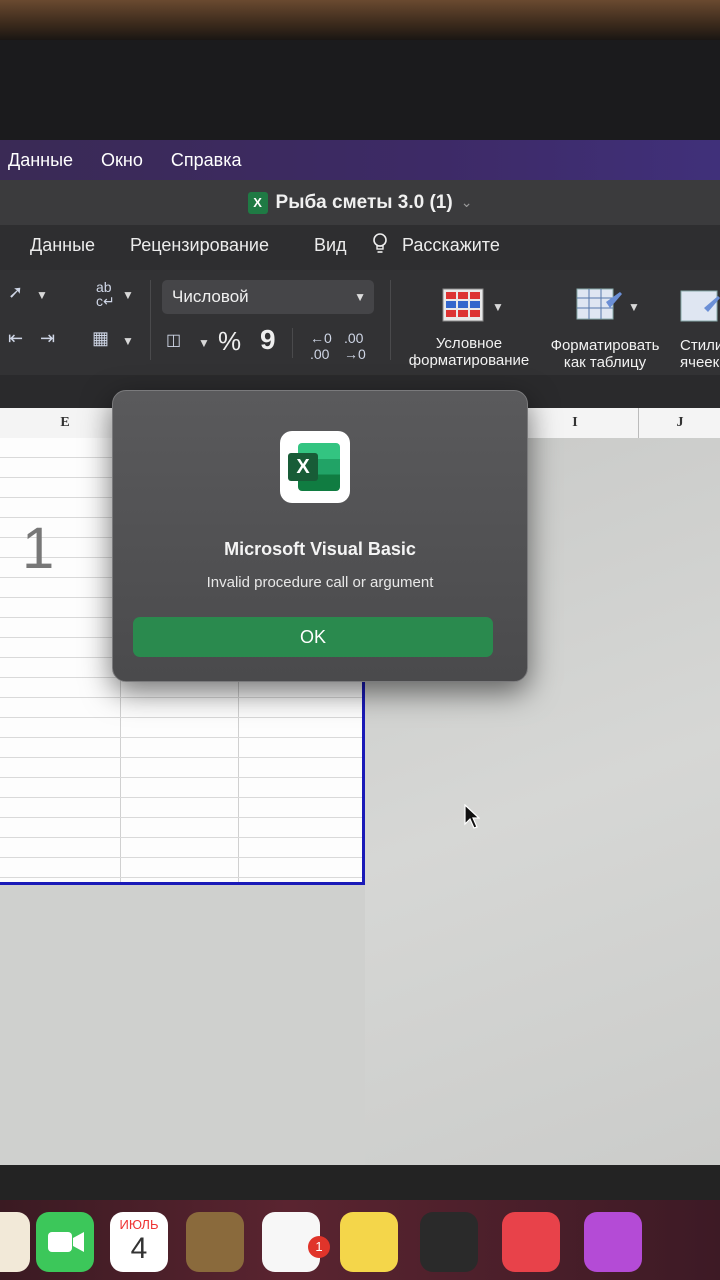 Image resolution: width=720 pixels, height=1280 pixels. I want to click on screen-bezel-dark, so click(360, 91).